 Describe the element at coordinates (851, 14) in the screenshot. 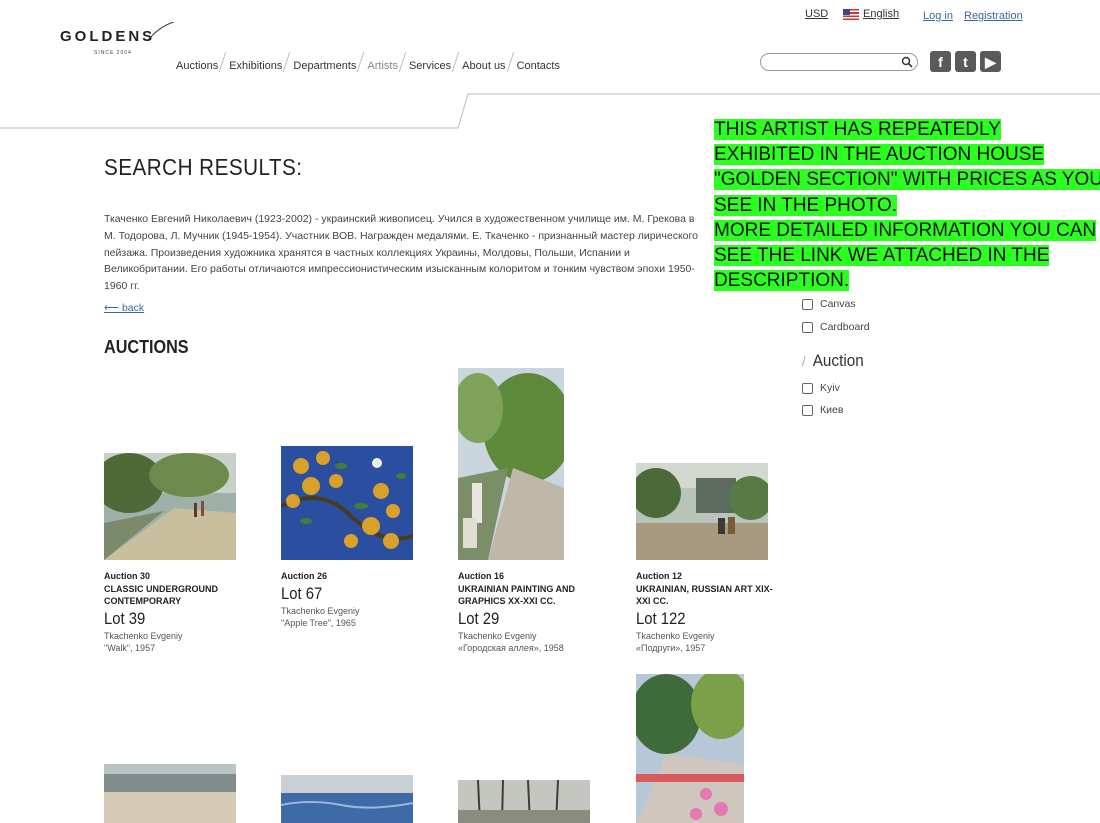

I see `us-flag-icon` at that location.